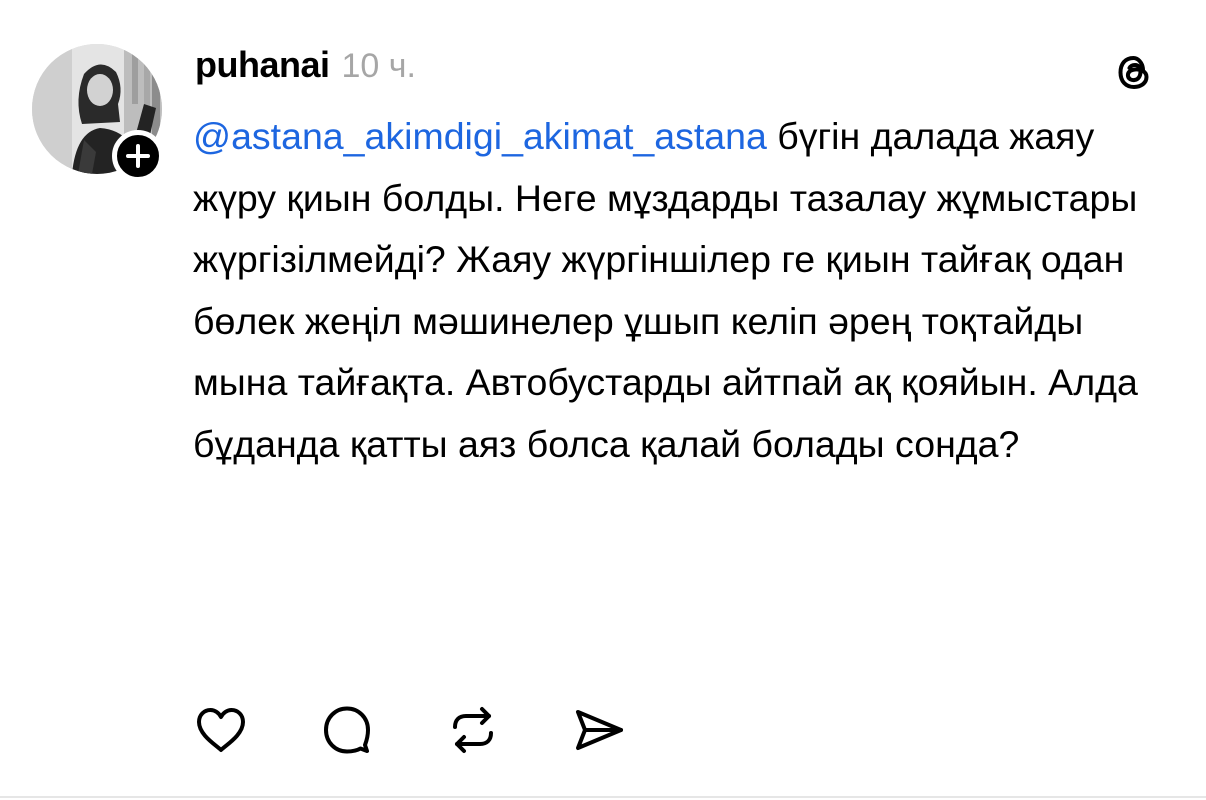  I want to click on reply-button, so click(347, 730).